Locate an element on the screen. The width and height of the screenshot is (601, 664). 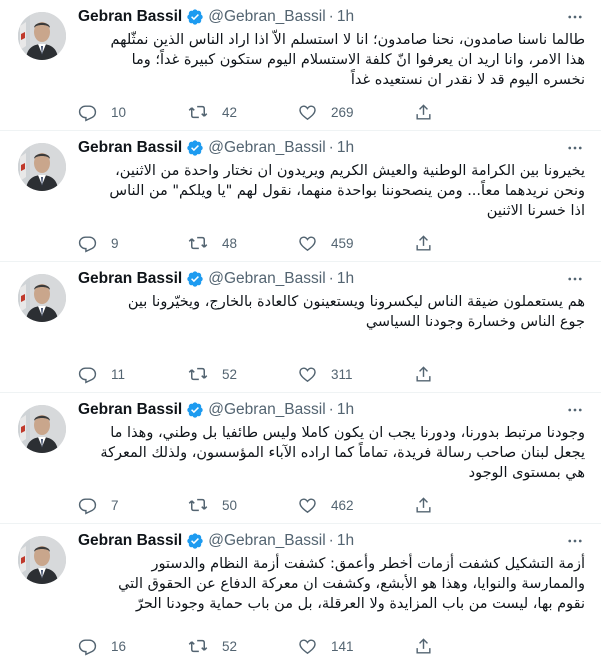
like-button: 462 is located at coordinates (353, 505).